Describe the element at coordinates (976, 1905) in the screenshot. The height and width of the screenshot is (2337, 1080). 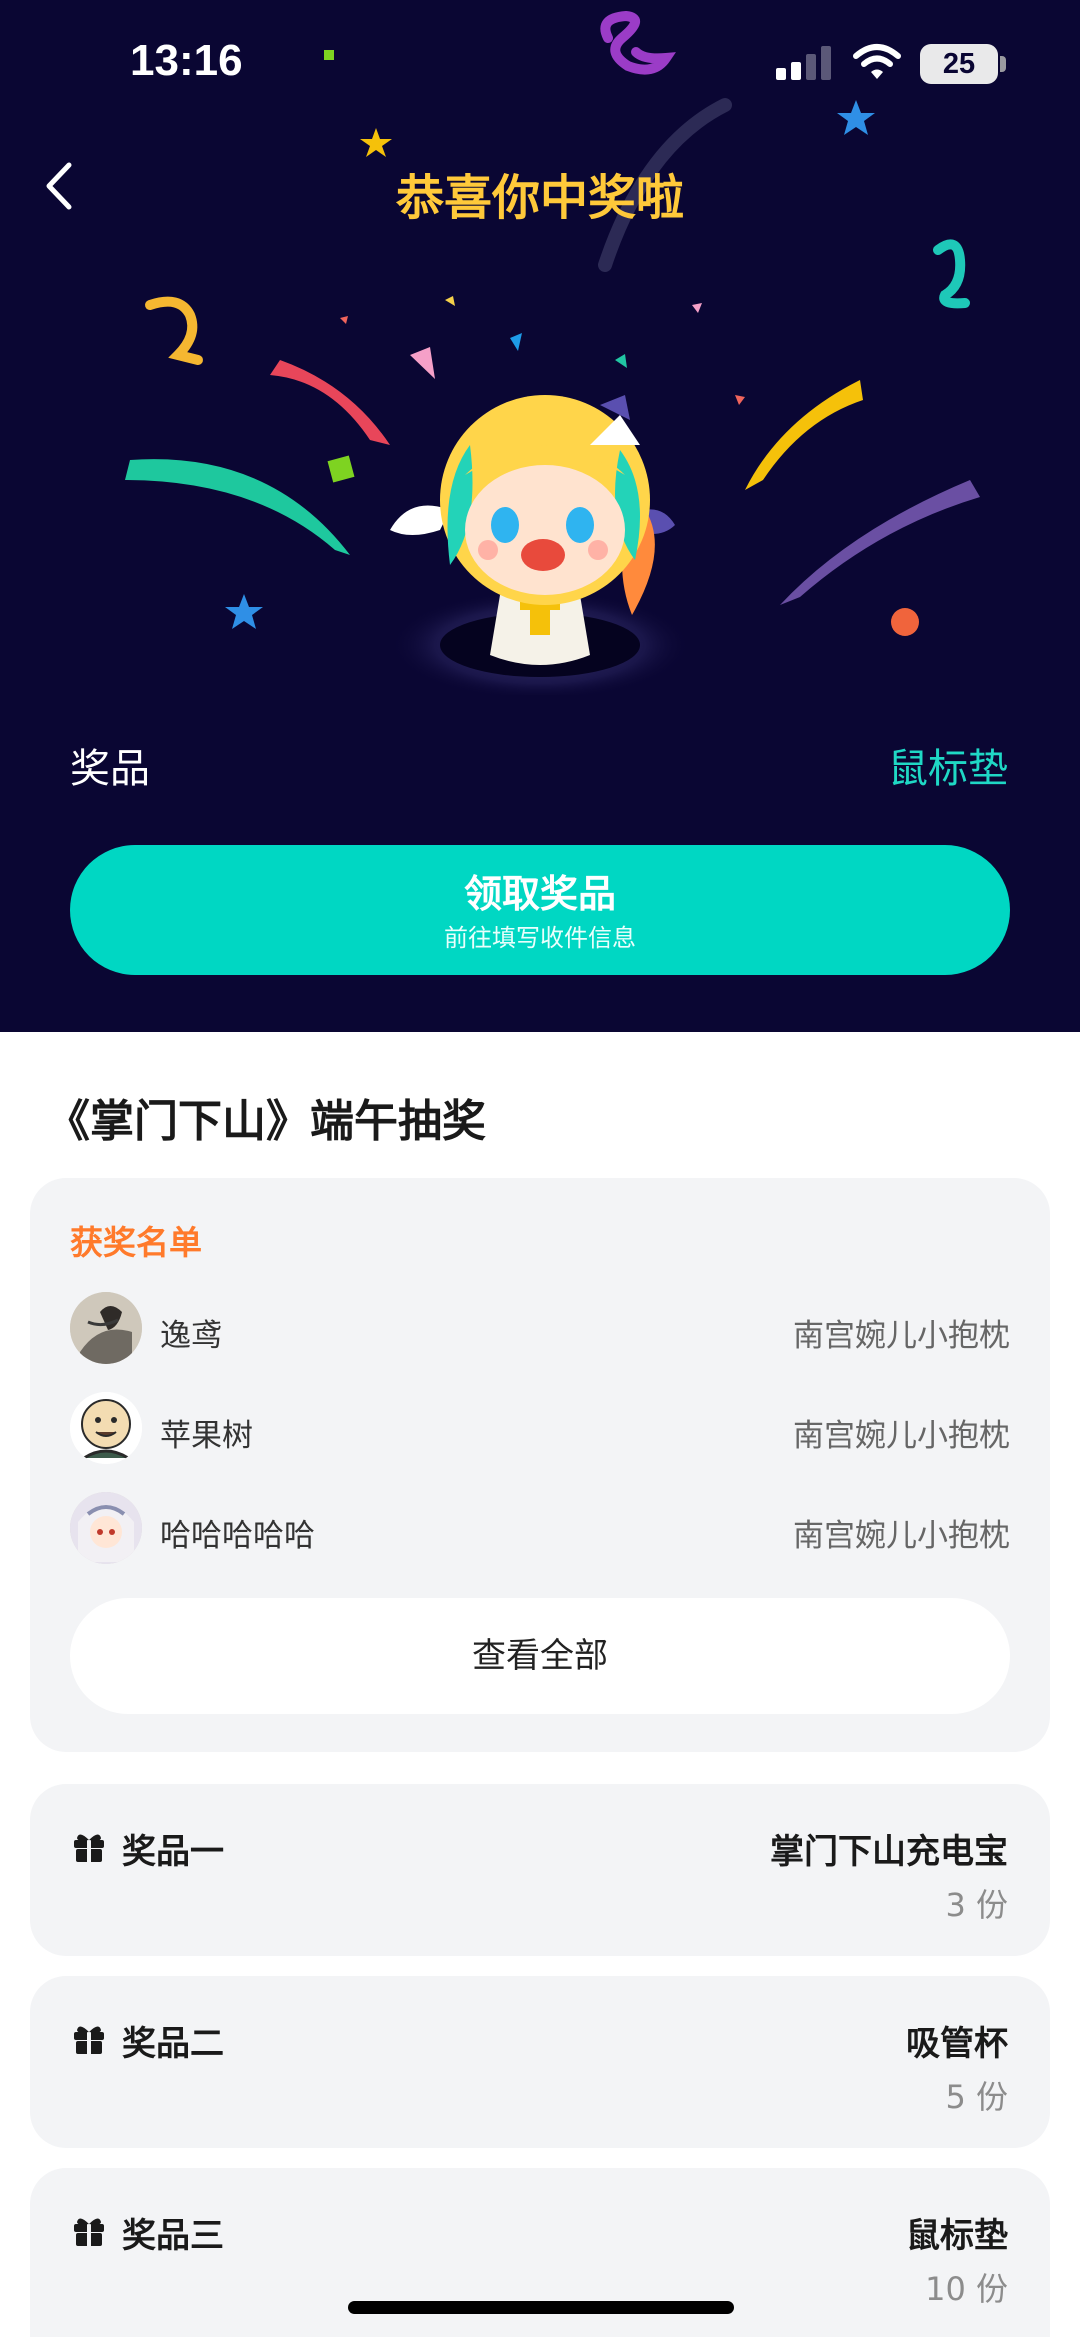
I see `prize-quantity: 3 份` at that location.